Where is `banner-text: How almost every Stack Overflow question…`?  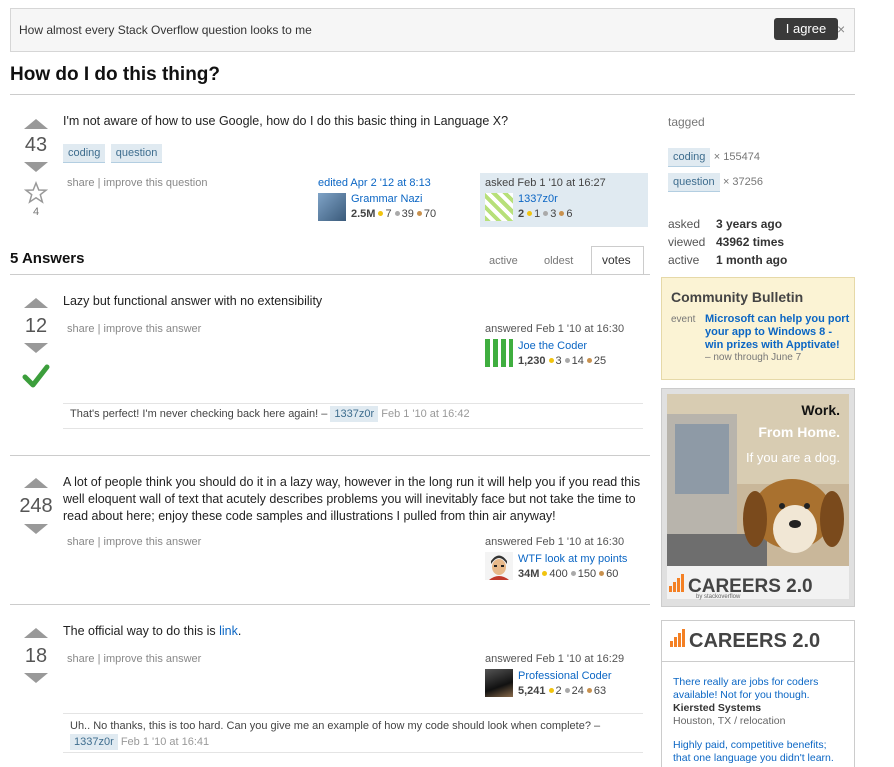
banner-text: How almost every Stack Overflow question… is located at coordinates (165, 30).